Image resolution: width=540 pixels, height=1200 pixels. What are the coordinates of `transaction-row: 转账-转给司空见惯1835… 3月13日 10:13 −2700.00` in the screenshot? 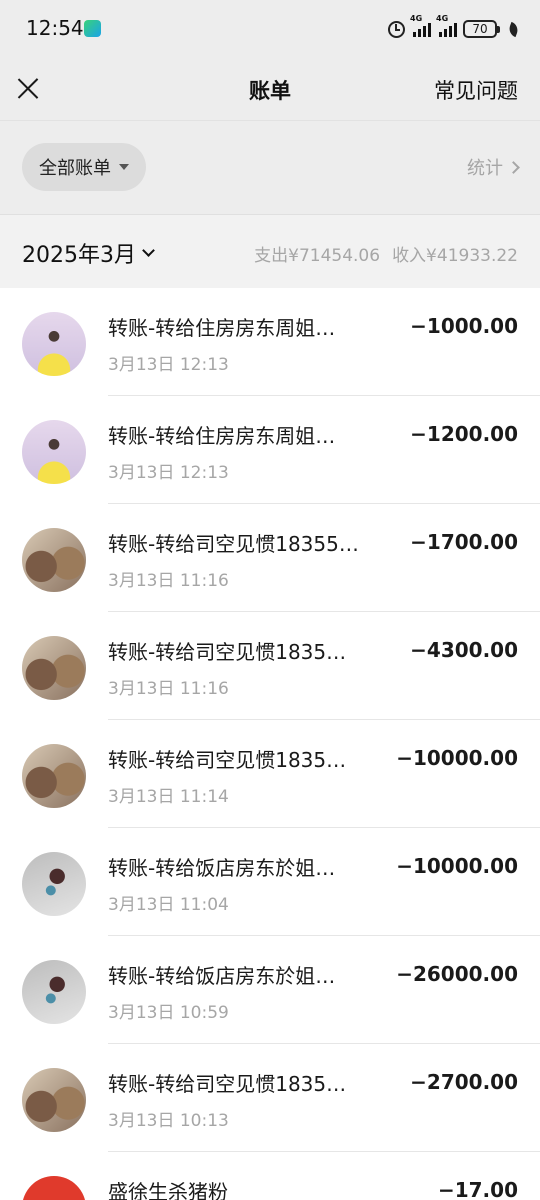 It's located at (270, 1098).